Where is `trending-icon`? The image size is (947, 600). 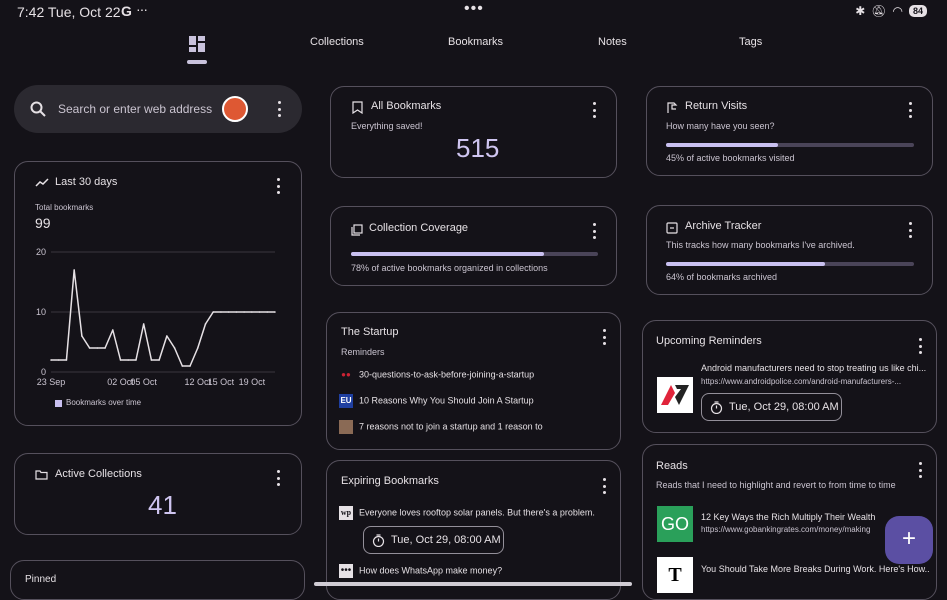 trending-icon is located at coordinates (42, 182).